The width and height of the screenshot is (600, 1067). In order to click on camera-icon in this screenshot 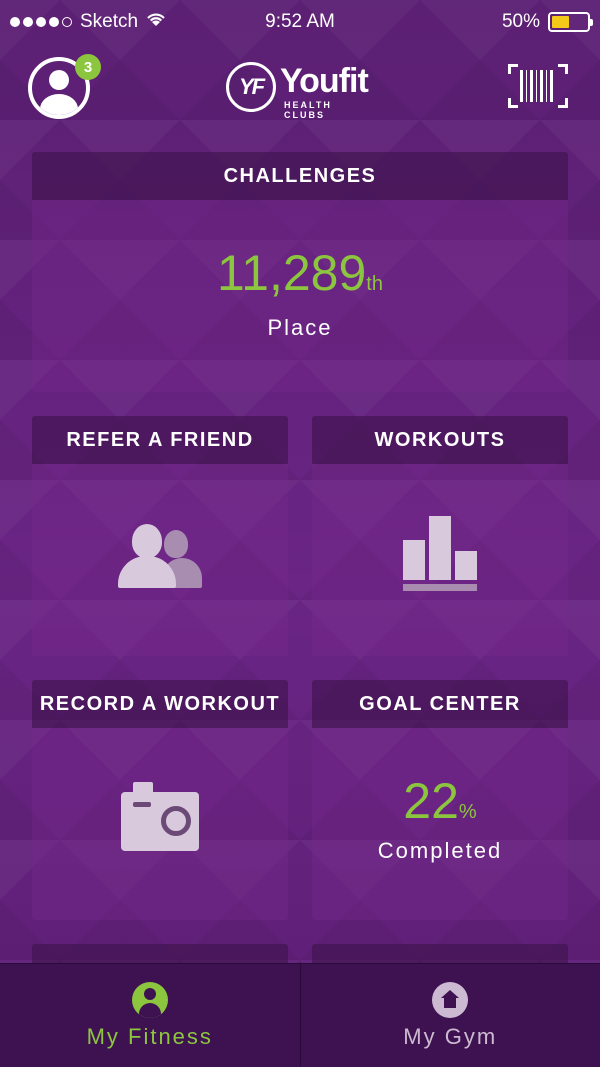, I will do `click(160, 818)`.